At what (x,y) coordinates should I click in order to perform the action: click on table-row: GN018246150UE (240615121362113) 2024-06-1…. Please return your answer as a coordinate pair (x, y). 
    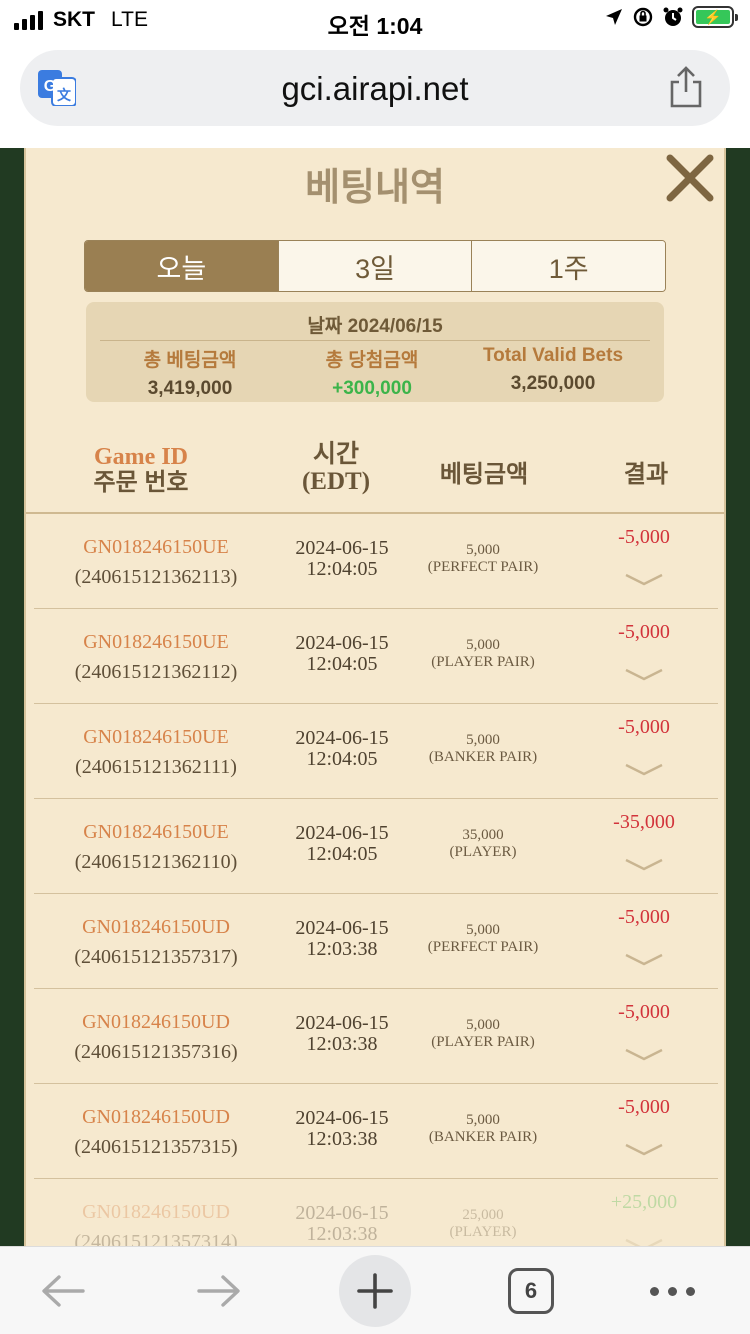
    Looking at the image, I should click on (375, 561).